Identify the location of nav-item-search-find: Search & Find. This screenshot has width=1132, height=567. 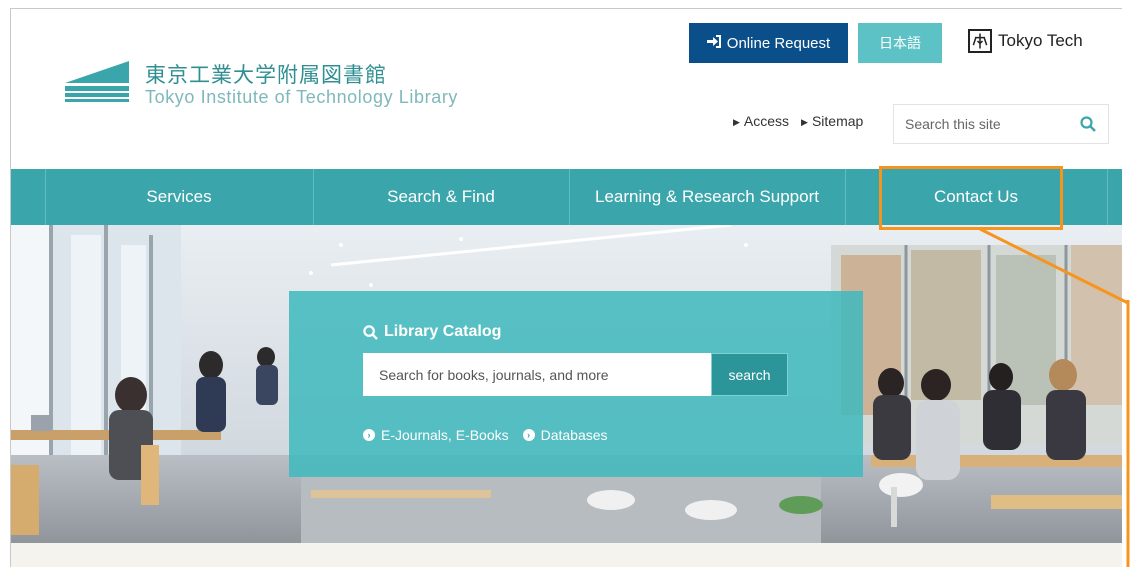
(441, 197).